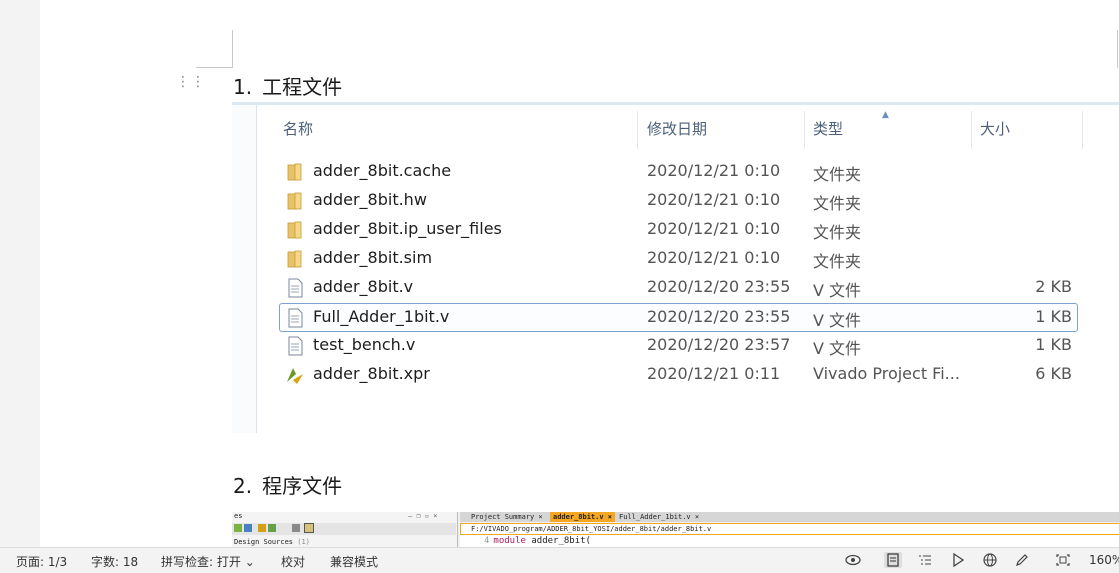 The height and width of the screenshot is (573, 1119). Describe the element at coordinates (487, 541) in the screenshot. I see `line-number: 4` at that location.